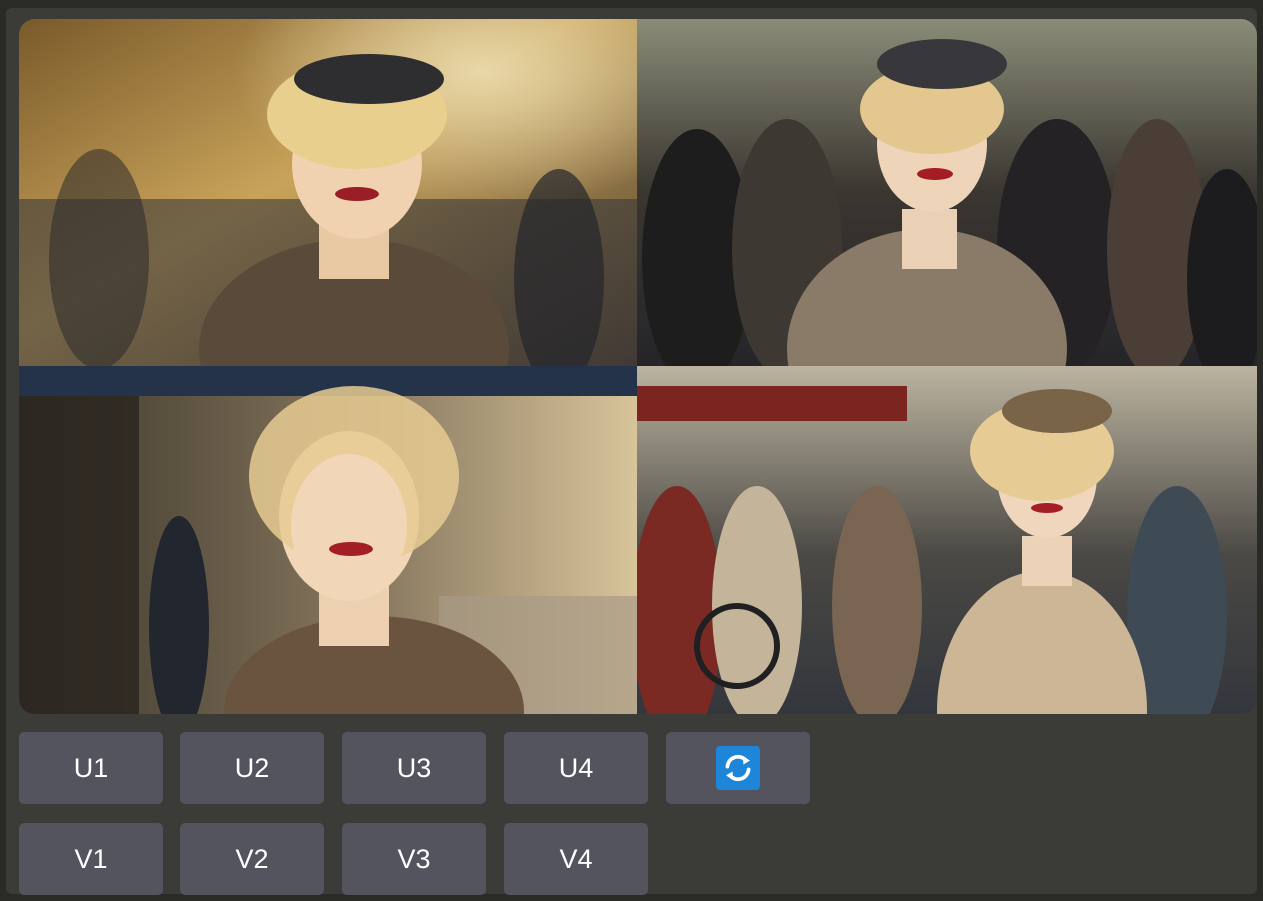 Image resolution: width=1263 pixels, height=901 pixels. What do you see at coordinates (91, 768) in the screenshot?
I see `upscale-1-button: U1` at bounding box center [91, 768].